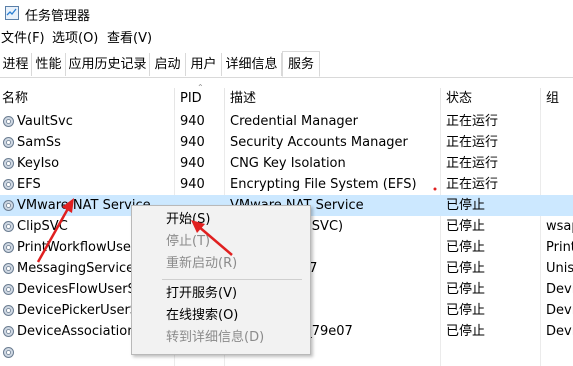  Describe the element at coordinates (286, 39) in the screenshot. I see `menu-bar: 文件(F) 选项(O) 查看(V)` at that location.